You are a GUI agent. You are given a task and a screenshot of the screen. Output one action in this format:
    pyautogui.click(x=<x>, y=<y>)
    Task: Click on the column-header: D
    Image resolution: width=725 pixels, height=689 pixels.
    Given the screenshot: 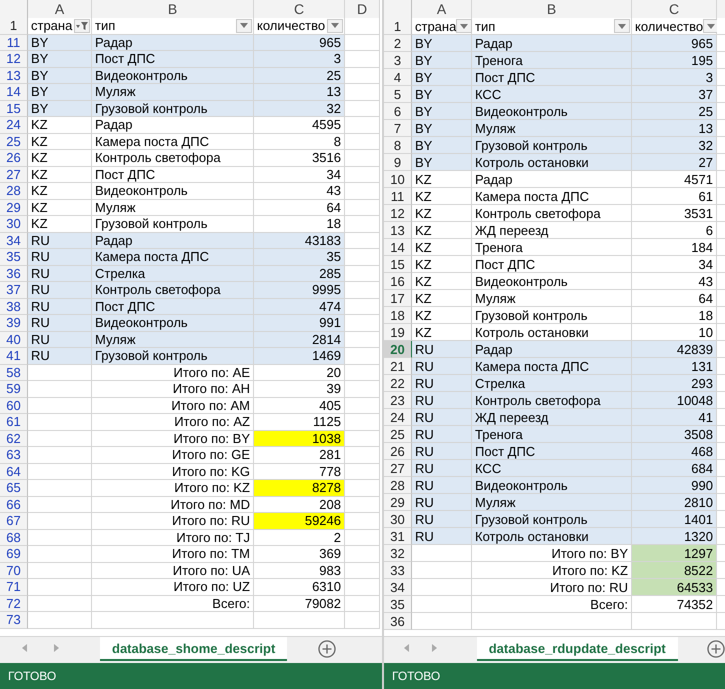 What is the action you would take?
    pyautogui.click(x=362, y=9)
    